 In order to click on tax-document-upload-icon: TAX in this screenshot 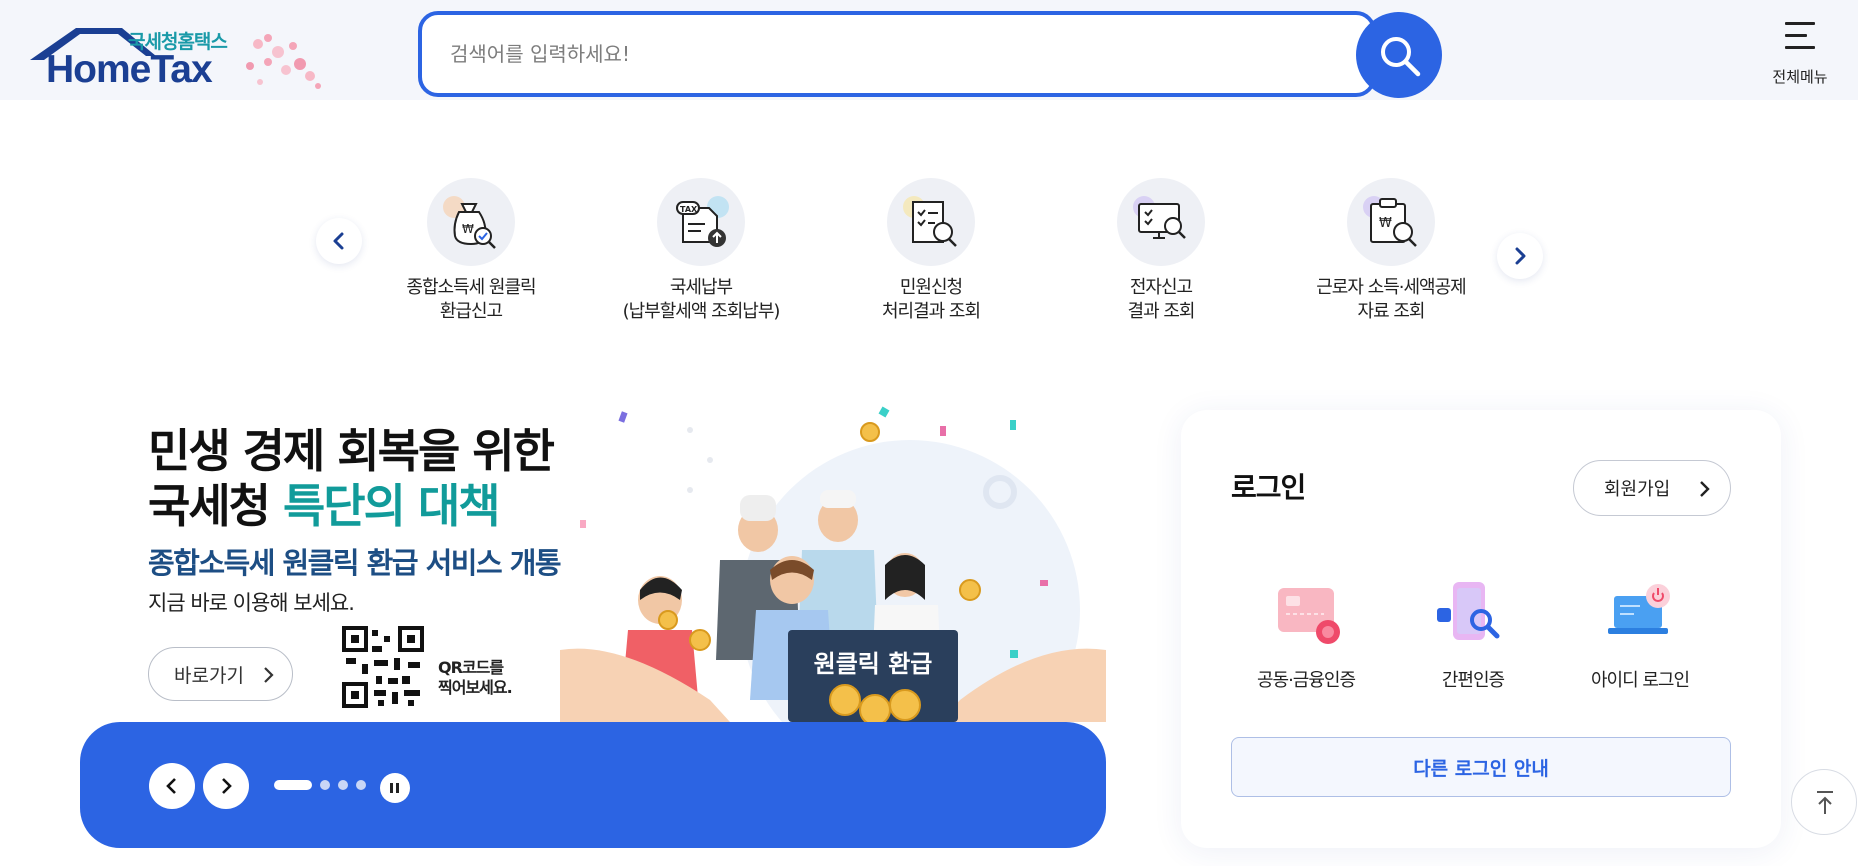, I will do `click(701, 222)`.